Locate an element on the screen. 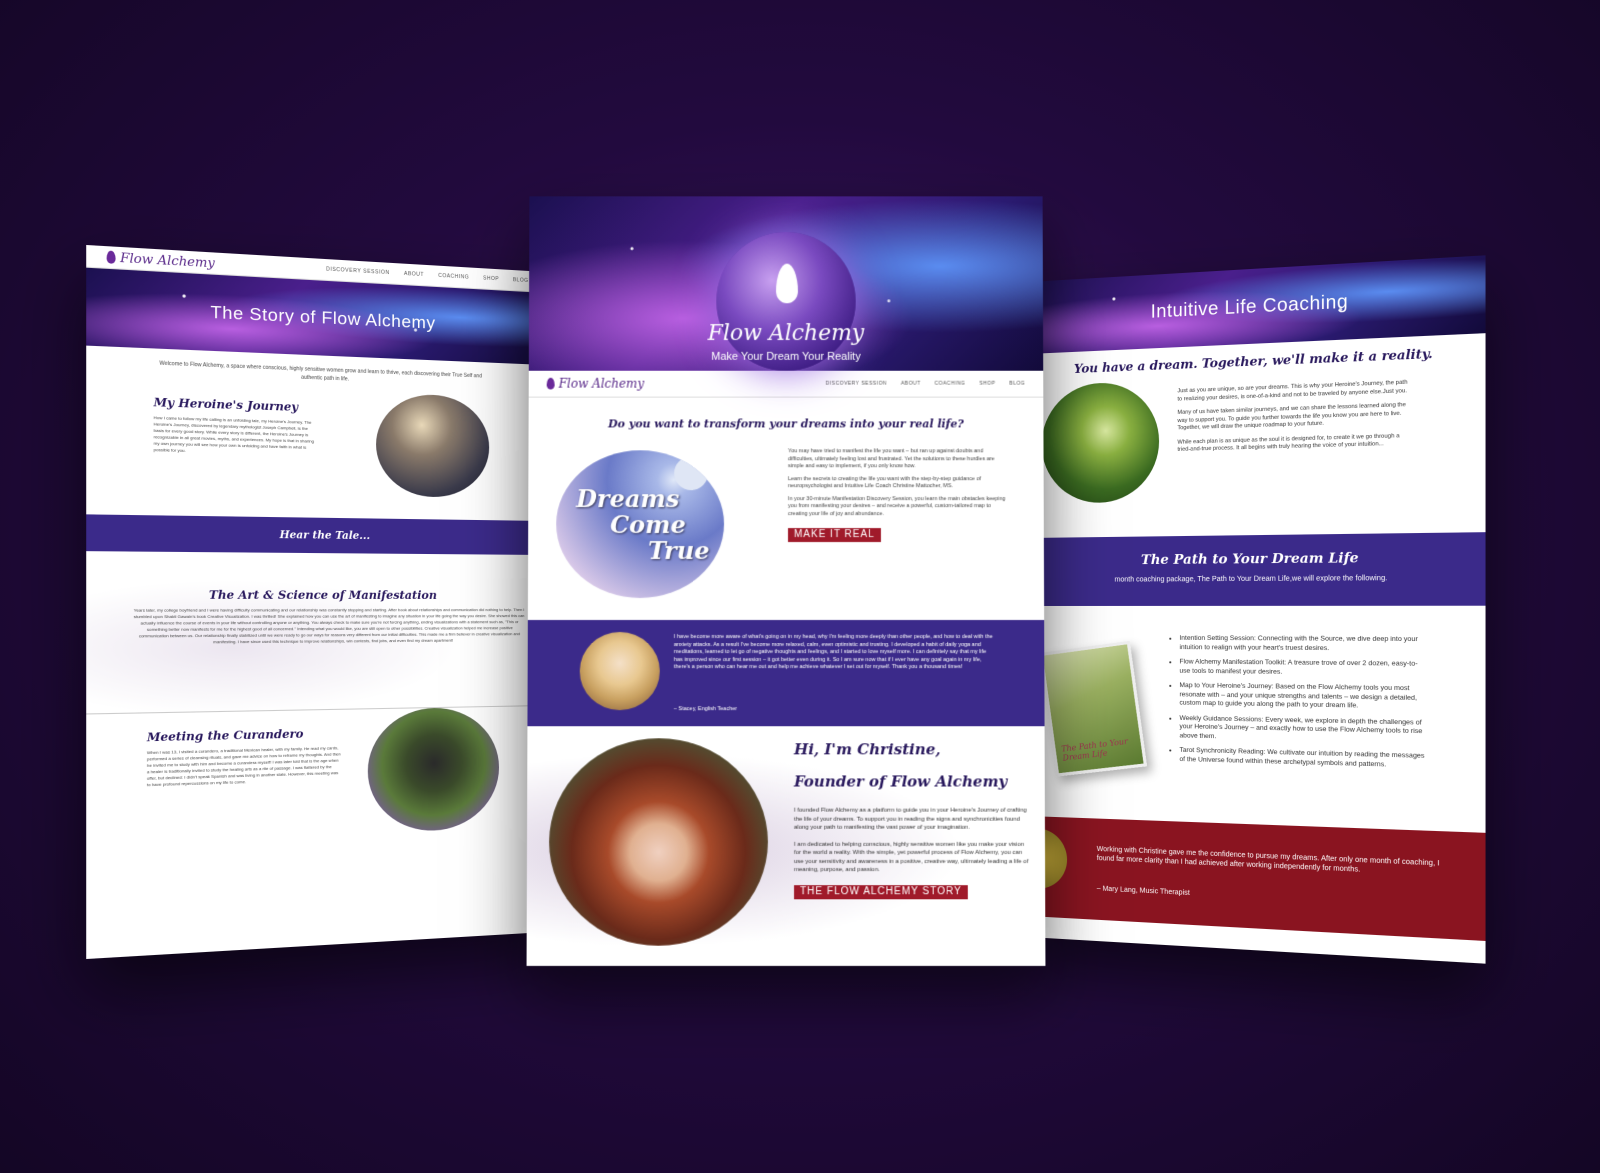 The height and width of the screenshot is (1173, 1600). right-testimonial-author: – Mary Lang, Music Therapist is located at coordinates (1143, 891).